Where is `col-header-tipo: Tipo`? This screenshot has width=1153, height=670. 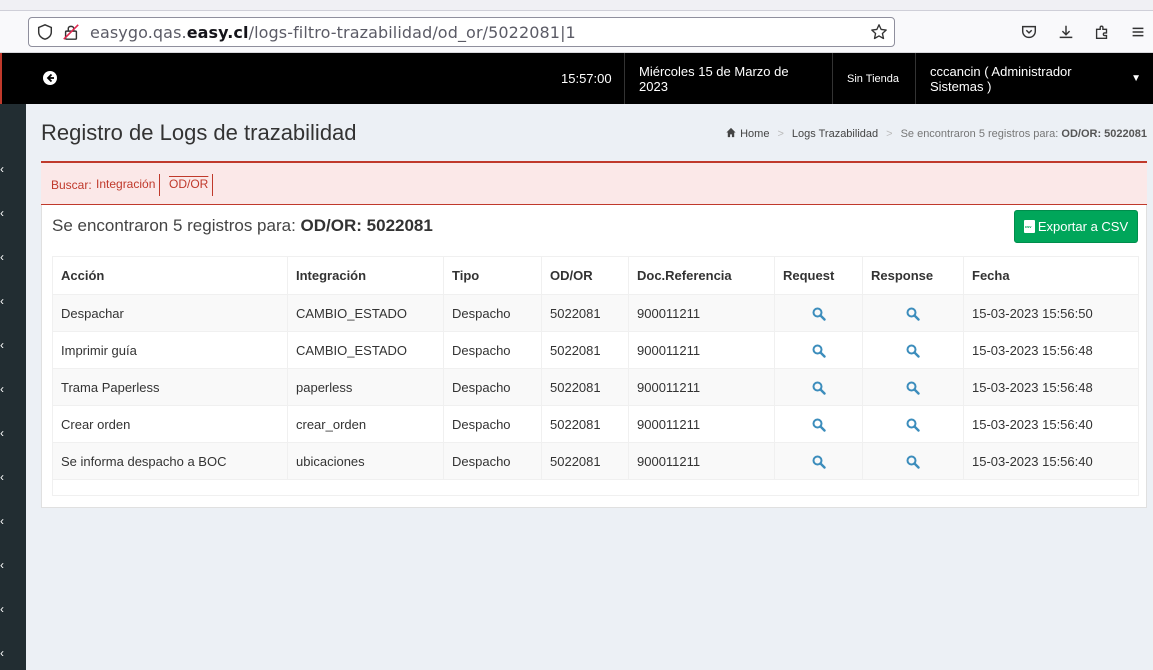
col-header-tipo: Tipo is located at coordinates (492, 275).